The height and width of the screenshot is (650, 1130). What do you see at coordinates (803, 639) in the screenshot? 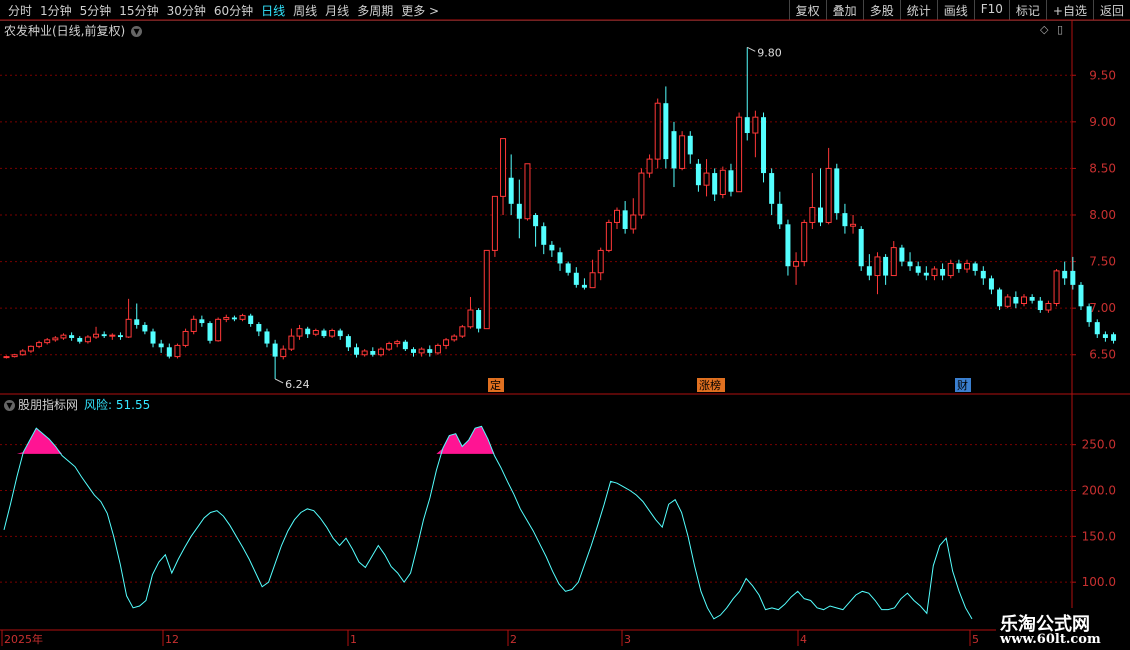
I see `date-label: 4` at bounding box center [803, 639].